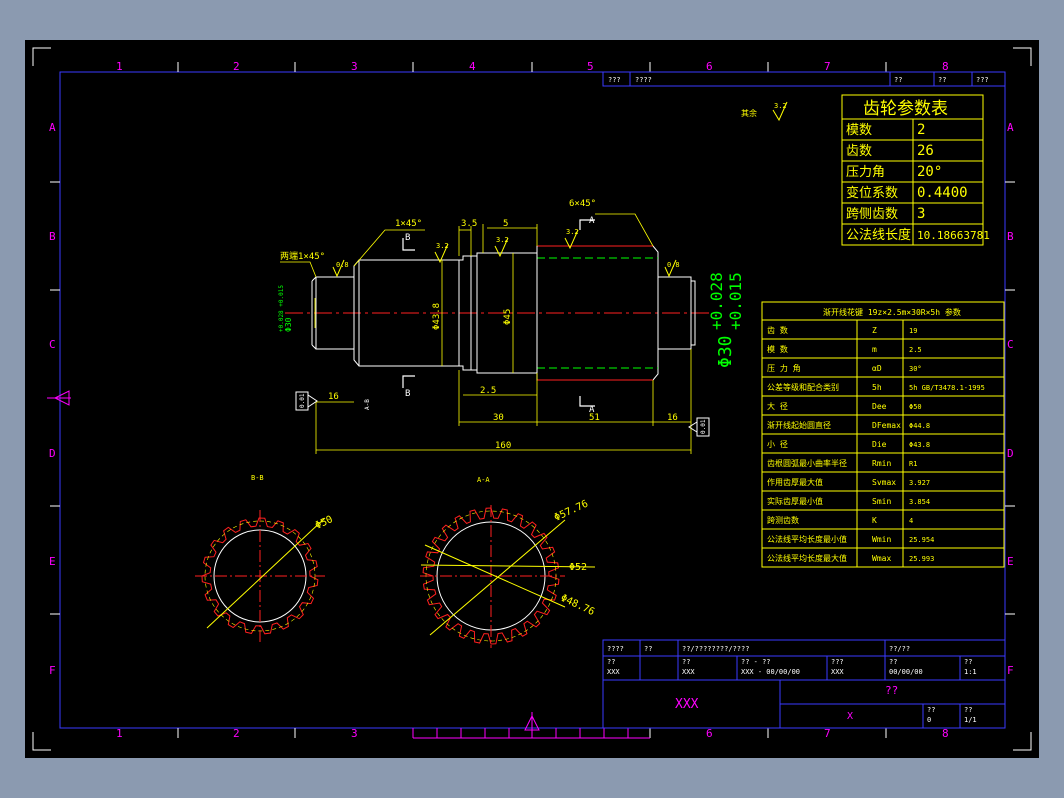 This screenshot has height=798, width=1064. What do you see at coordinates (884, 482) in the screenshot?
I see `spline-row-symbol: Svmax` at bounding box center [884, 482].